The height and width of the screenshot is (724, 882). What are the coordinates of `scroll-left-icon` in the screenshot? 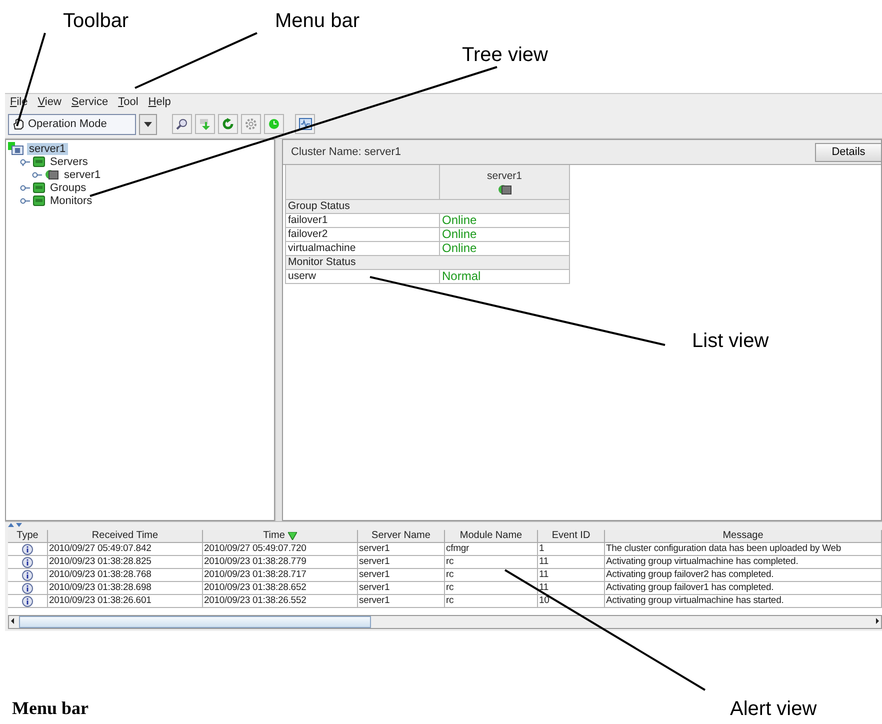 It's located at (13, 621).